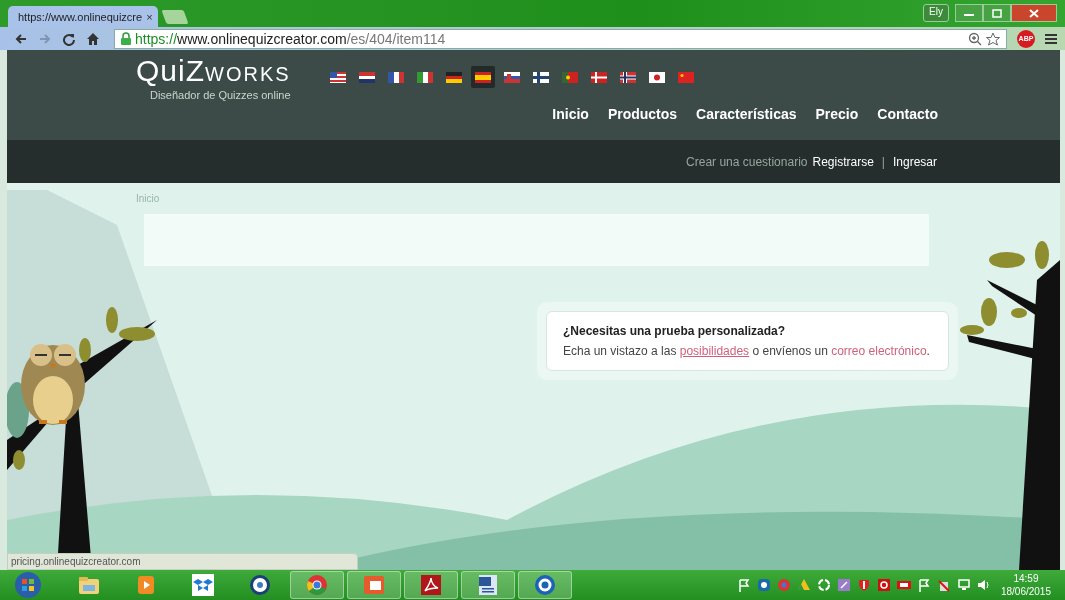  What do you see at coordinates (963, 585) in the screenshot?
I see `monitor-icon` at bounding box center [963, 585].